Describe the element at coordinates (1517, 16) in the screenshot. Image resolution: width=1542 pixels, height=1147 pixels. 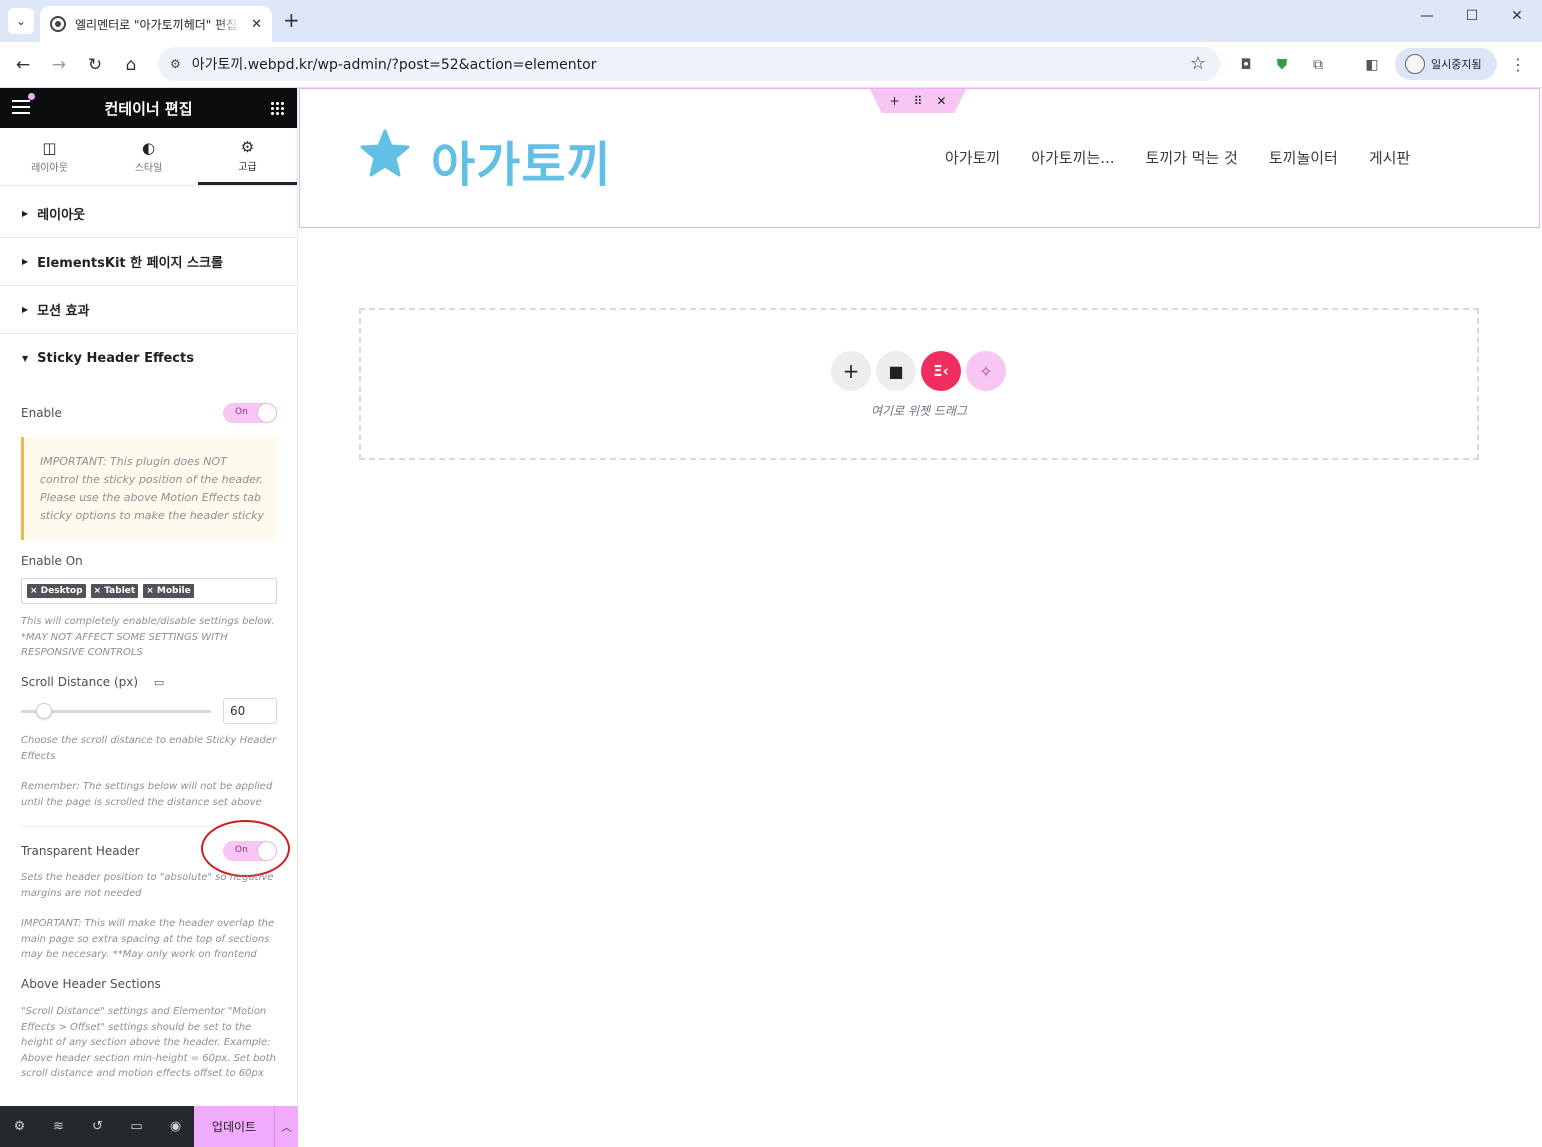
I see `window-close-button: ✕` at that location.